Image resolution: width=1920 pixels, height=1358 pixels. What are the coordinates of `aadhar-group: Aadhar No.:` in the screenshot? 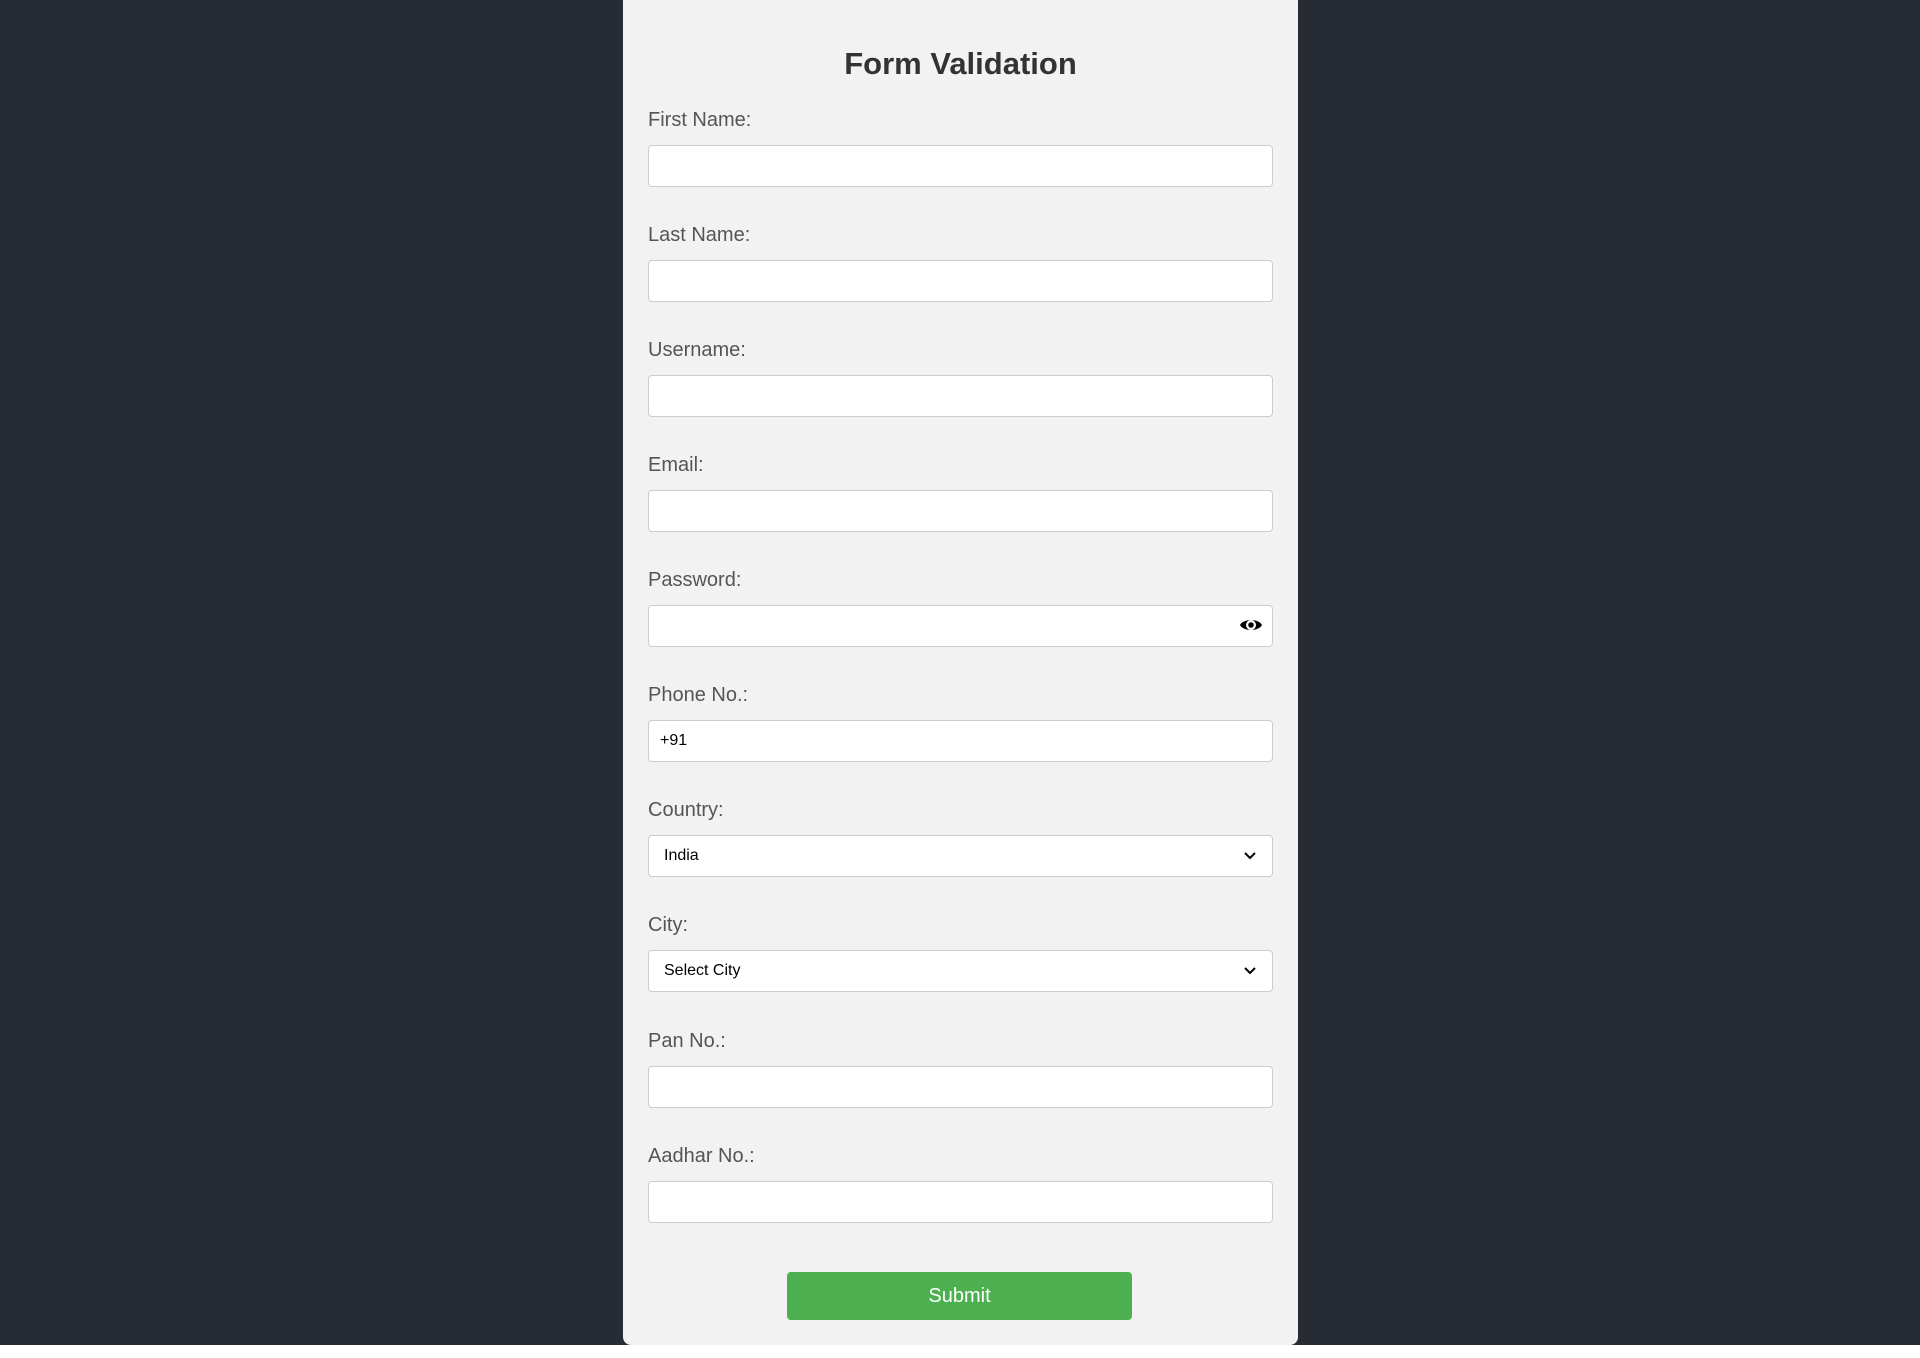 It's located at (960, 1183).